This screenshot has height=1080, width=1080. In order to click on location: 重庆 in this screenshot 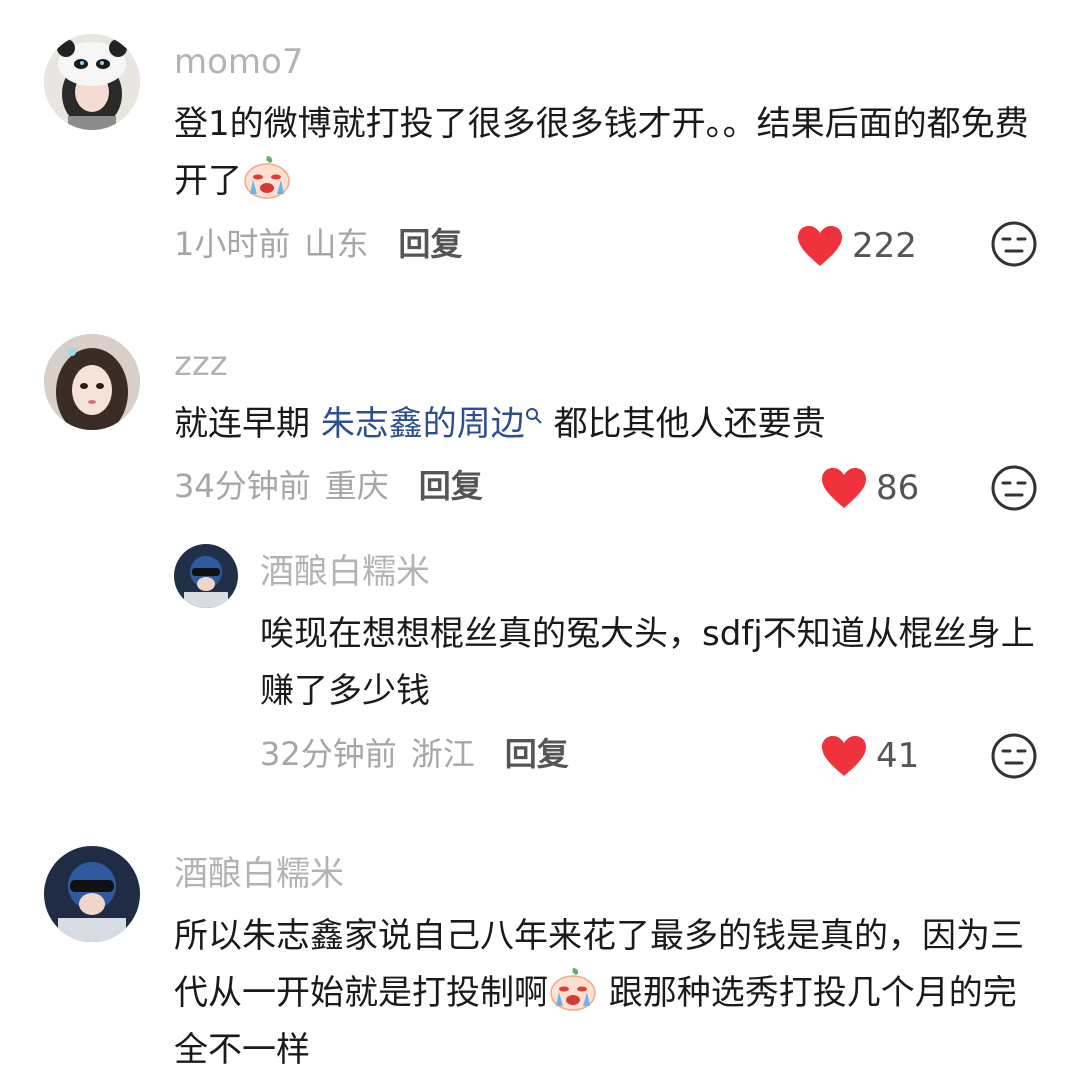, I will do `click(356, 486)`.